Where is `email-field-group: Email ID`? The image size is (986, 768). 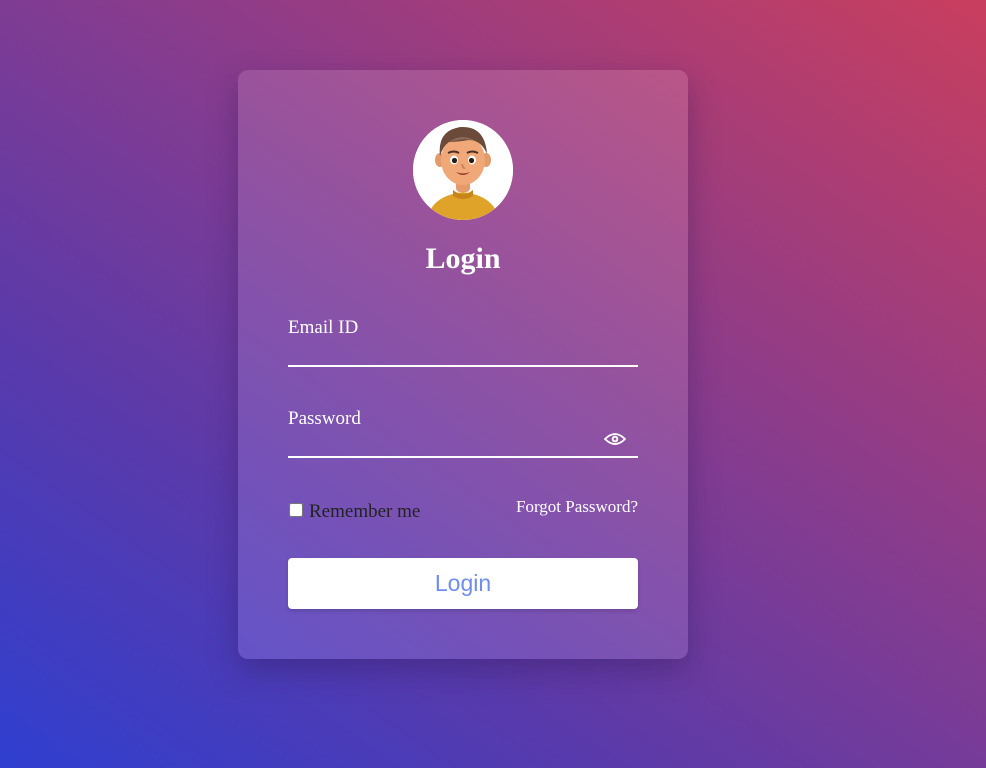 email-field-group: Email ID is located at coordinates (463, 342).